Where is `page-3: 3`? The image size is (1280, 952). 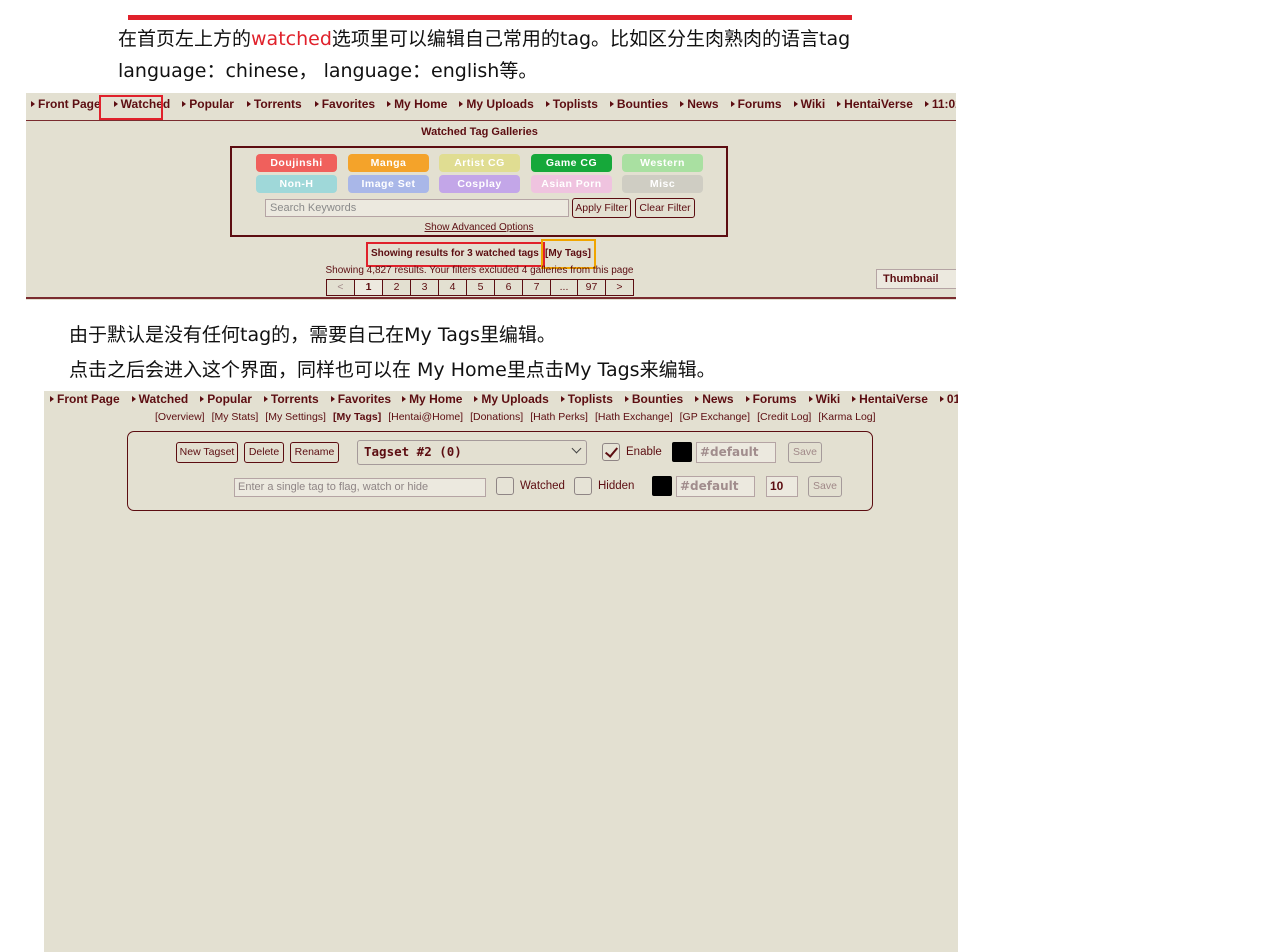 page-3: 3 is located at coordinates (424, 287).